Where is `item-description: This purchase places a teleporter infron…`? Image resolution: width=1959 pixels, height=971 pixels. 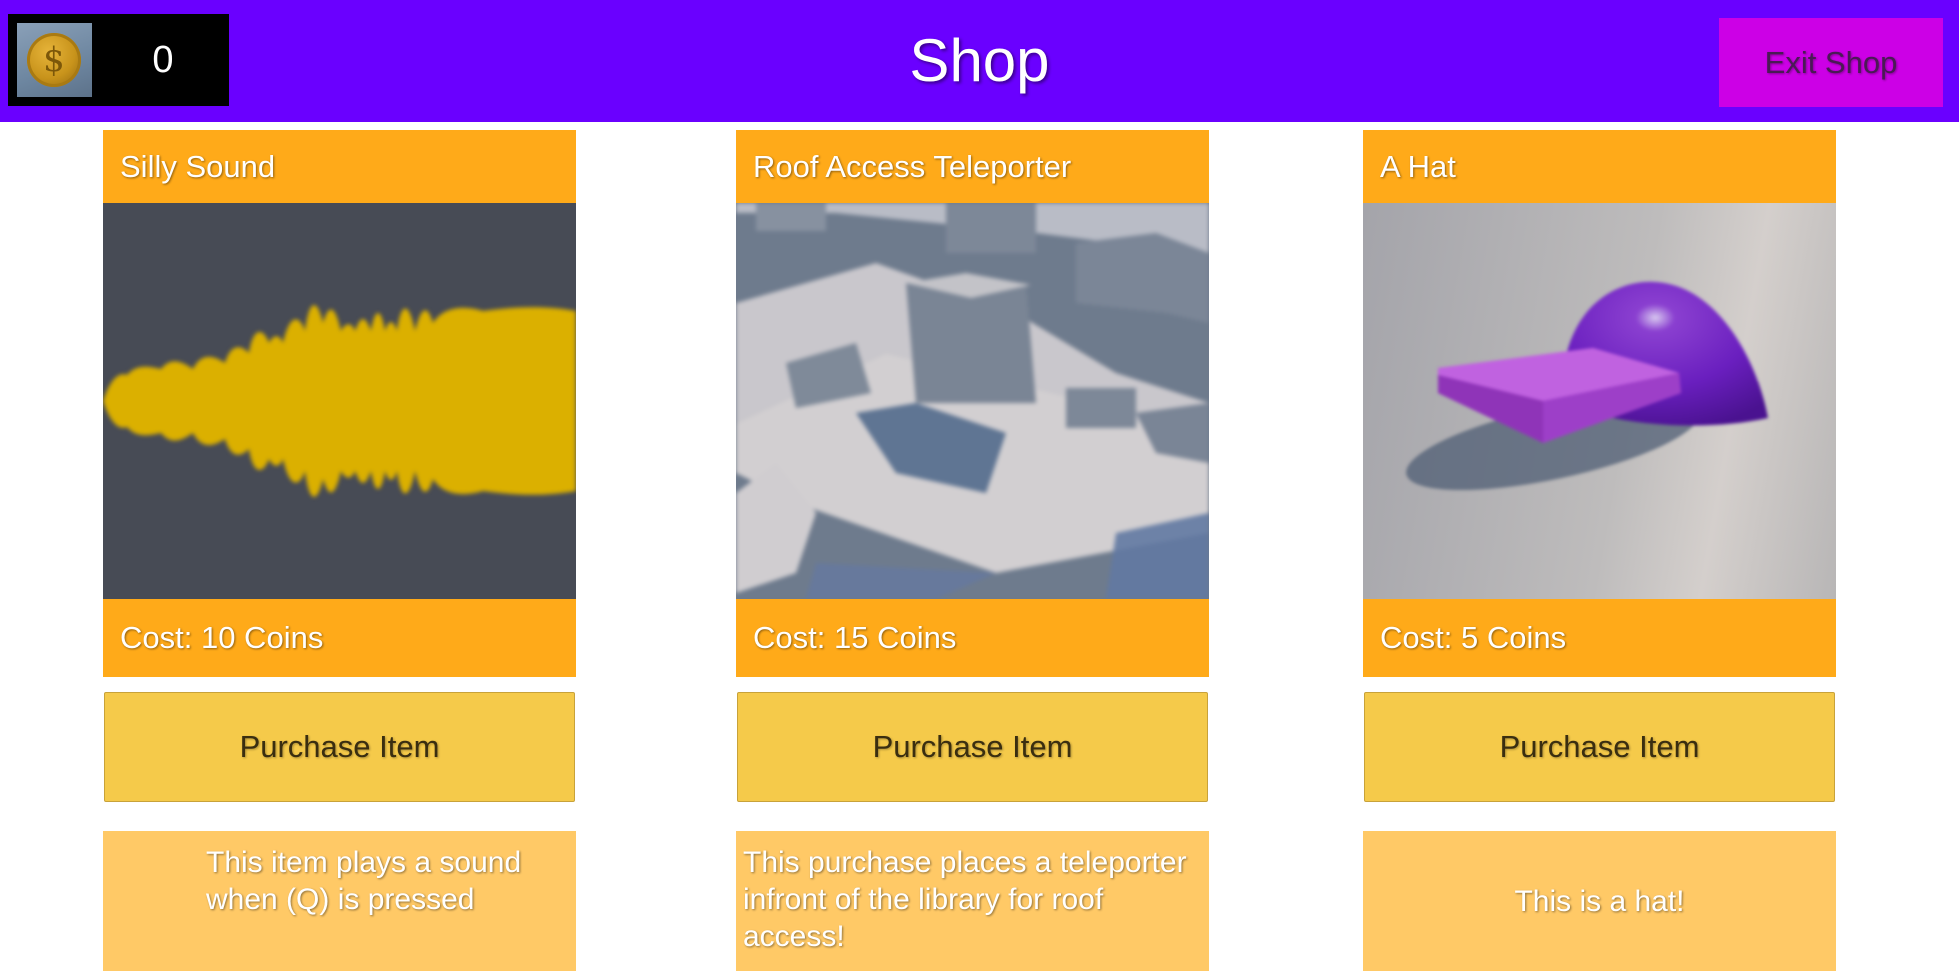 item-description: This purchase places a teleporter infron… is located at coordinates (972, 901).